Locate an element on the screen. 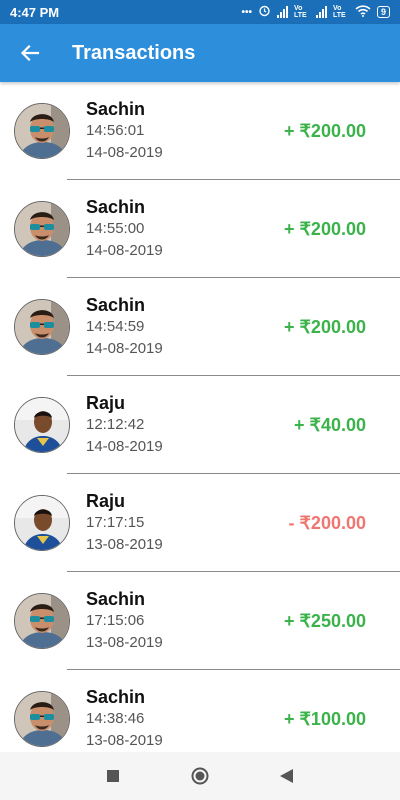 This screenshot has width=400, height=800. recents-button is located at coordinates (113, 776).